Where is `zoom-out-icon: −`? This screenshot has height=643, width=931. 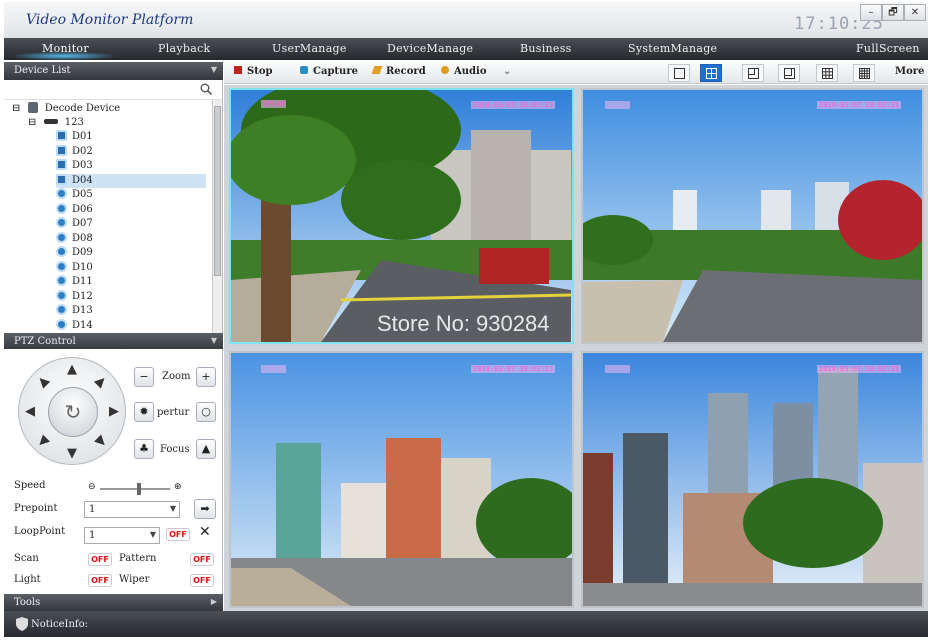 zoom-out-icon: − is located at coordinates (144, 377).